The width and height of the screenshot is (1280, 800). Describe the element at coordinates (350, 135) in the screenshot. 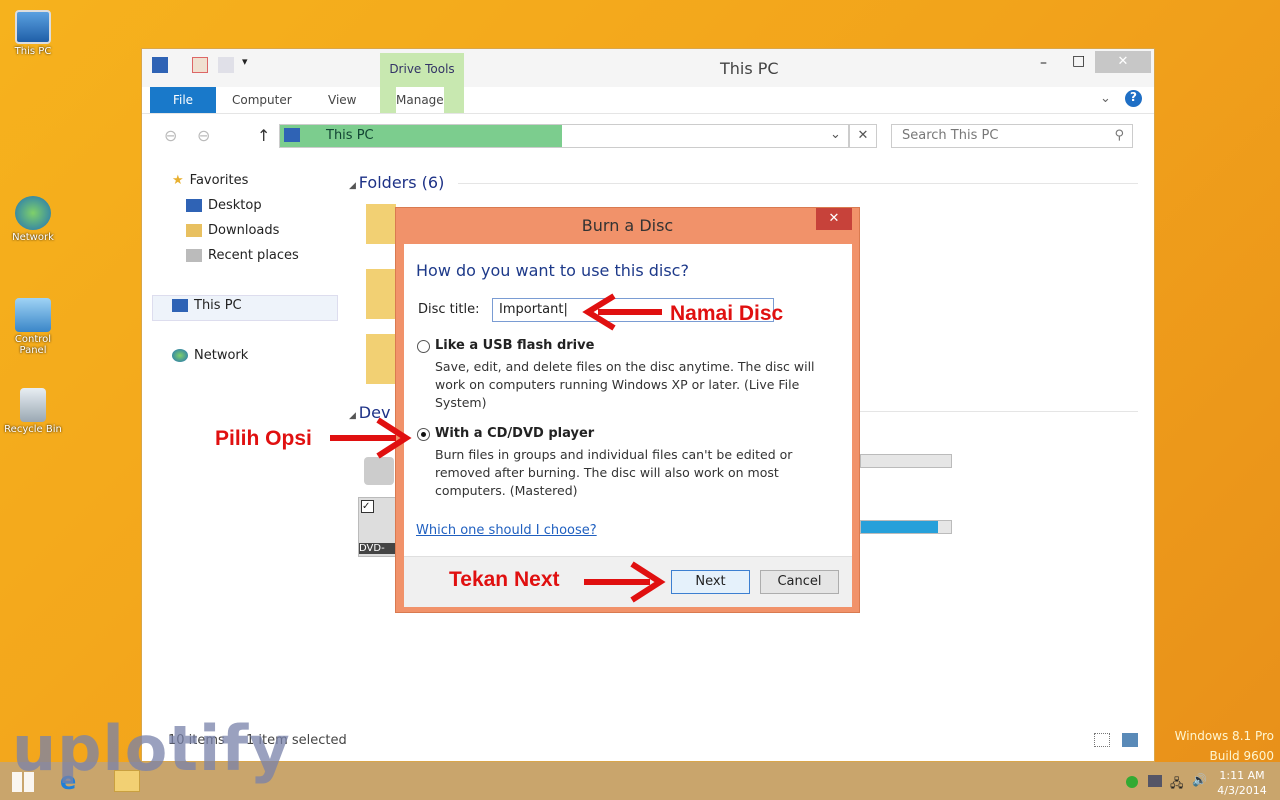

I see `address-text: This PC` at that location.